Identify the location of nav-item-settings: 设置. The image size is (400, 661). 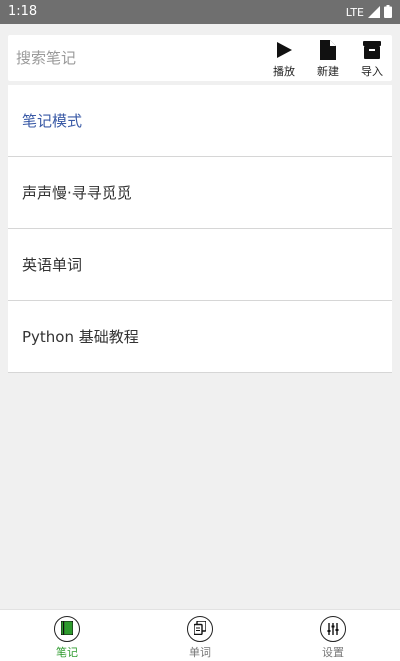
(333, 638).